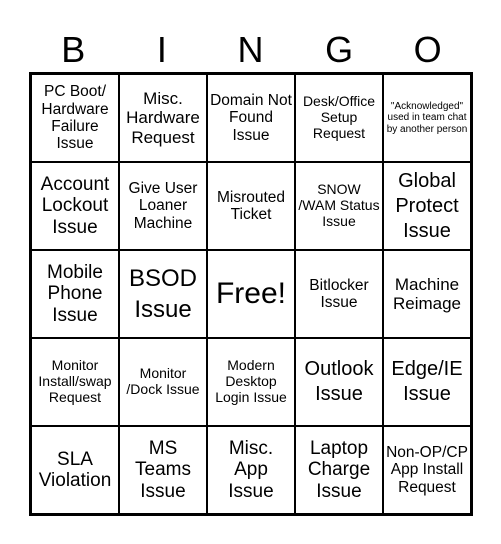  I want to click on cell-label: PC Boot/ Hardware Failure Issue, so click(75, 118).